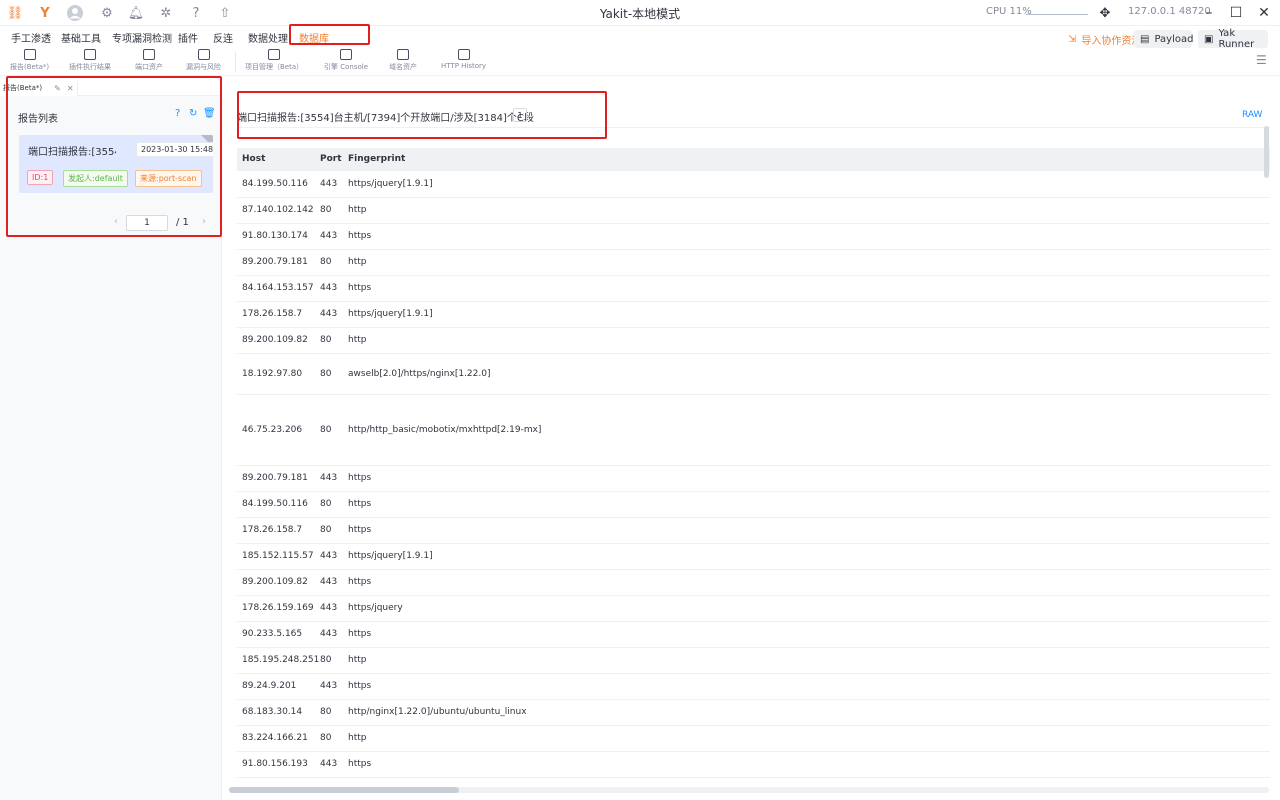 The height and width of the screenshot is (800, 1280). Describe the element at coordinates (640, 14) in the screenshot. I see `window-title: Yakit-本地模式` at that location.